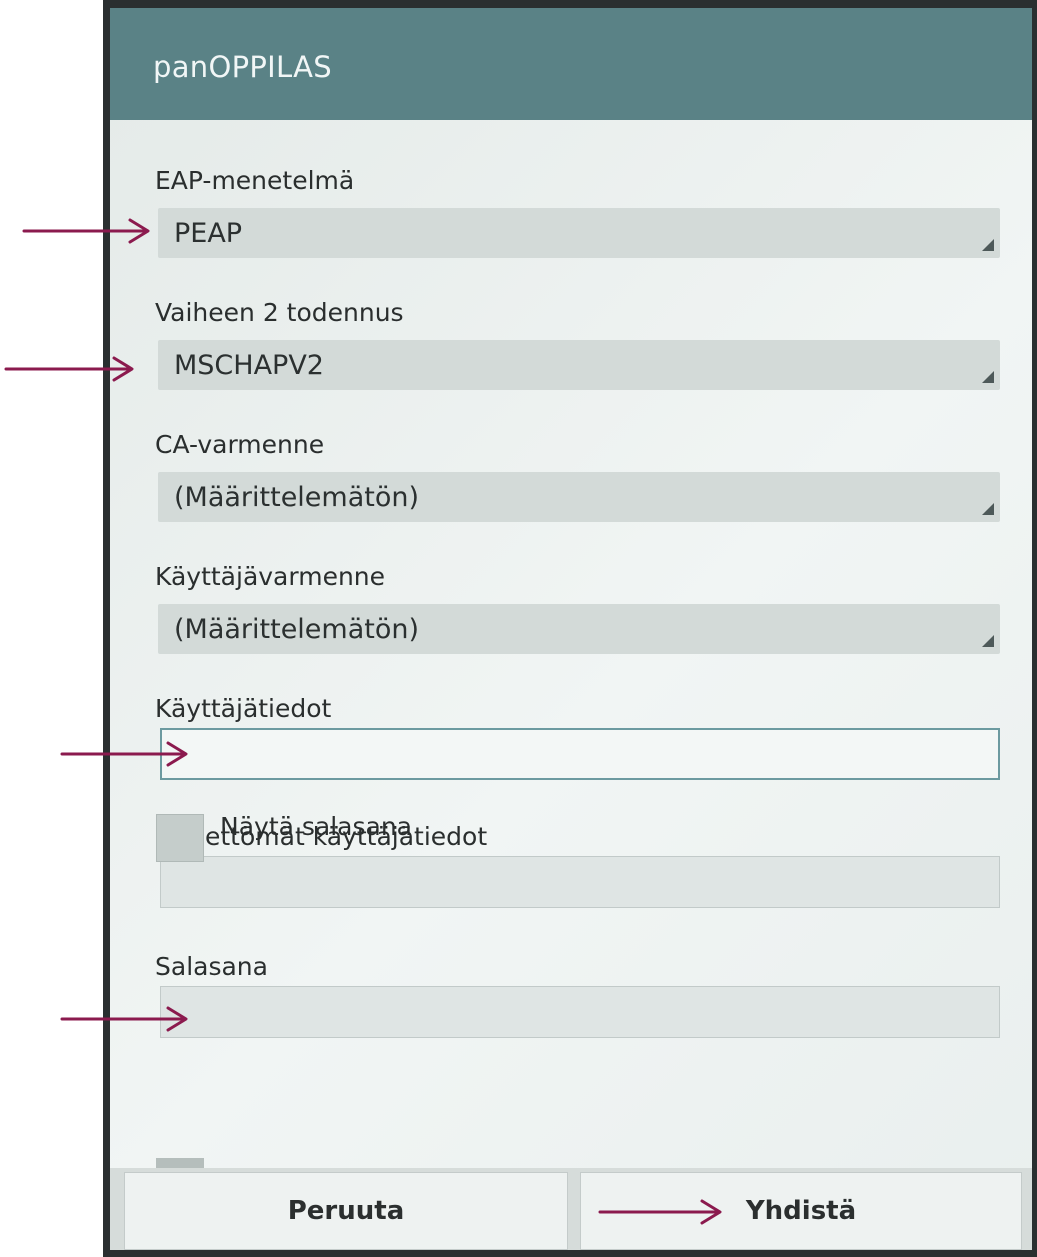 This screenshot has width=1037, height=1257. I want to click on arrow-right-icon, so click(660, 1212).